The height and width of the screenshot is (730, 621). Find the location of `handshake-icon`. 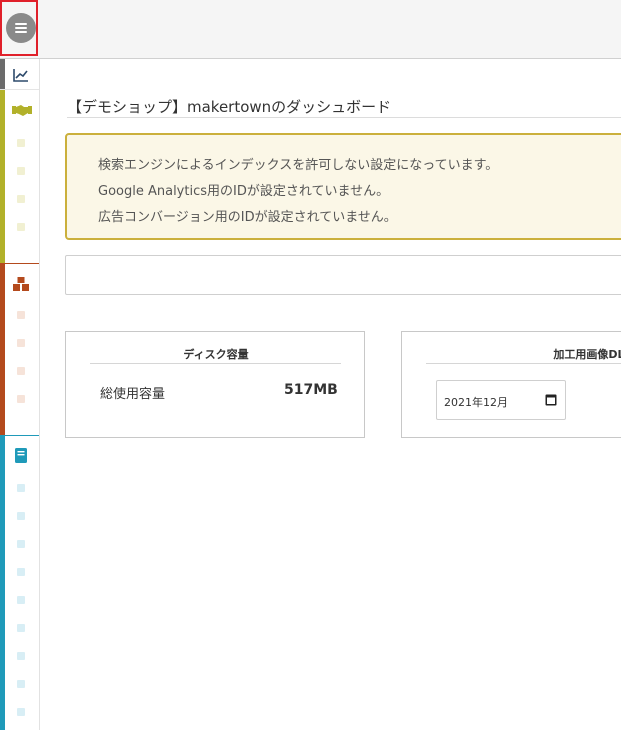

handshake-icon is located at coordinates (22, 110).